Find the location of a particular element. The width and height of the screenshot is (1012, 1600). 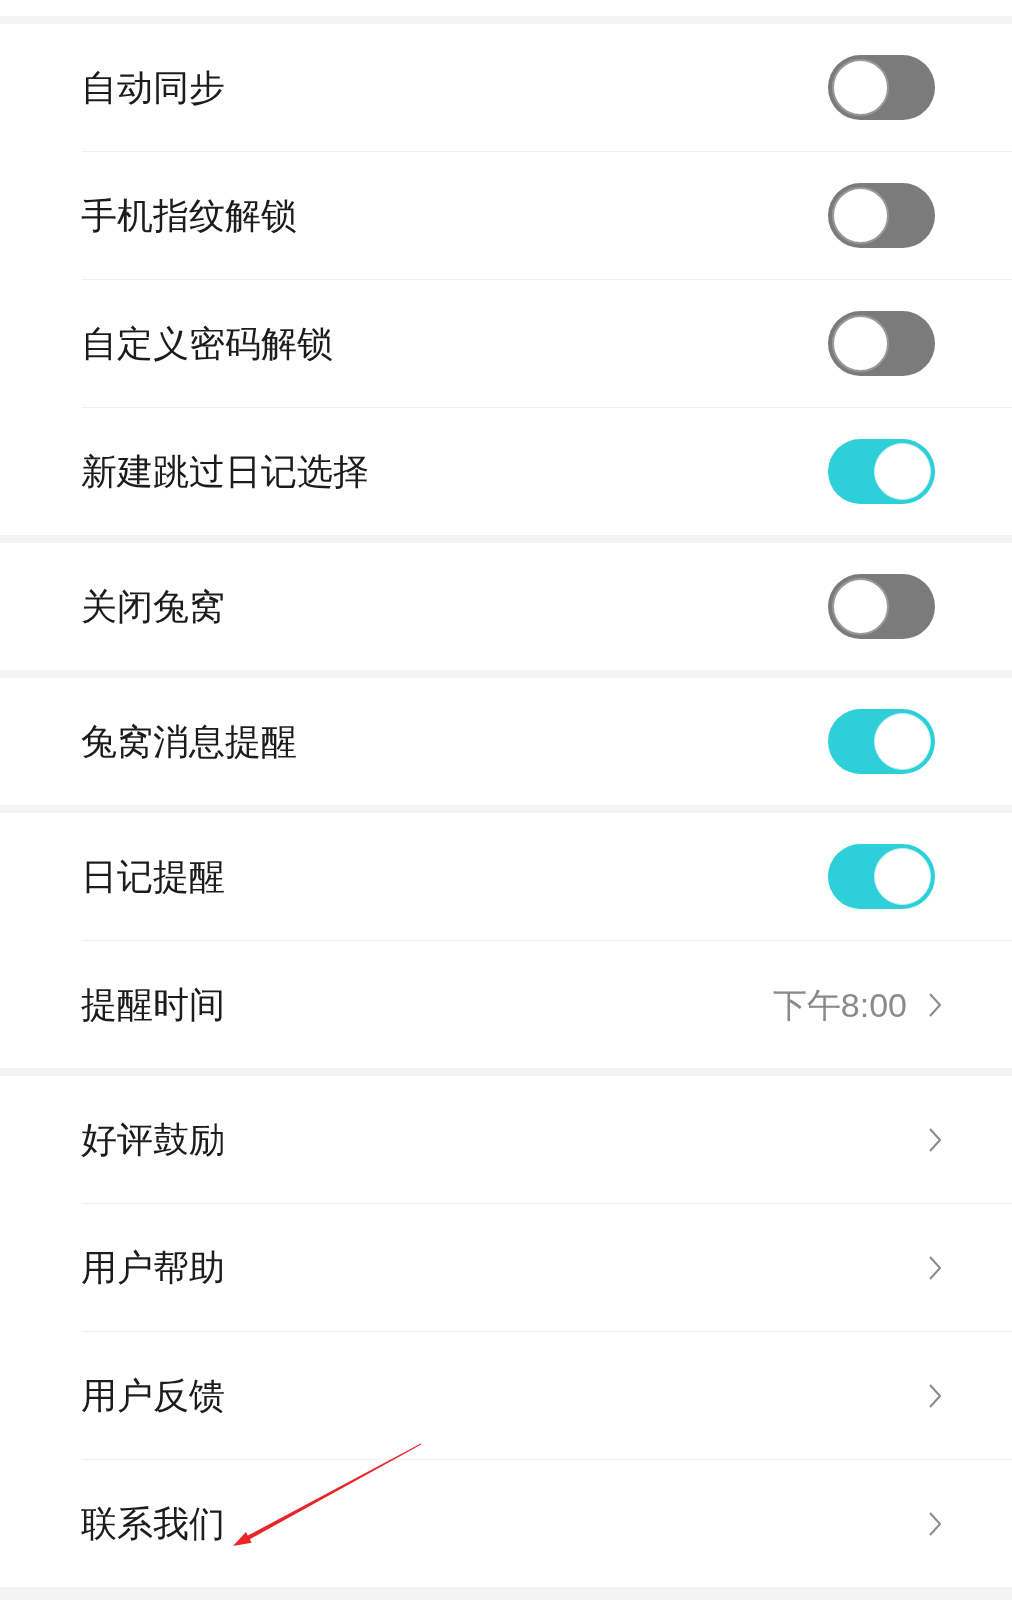

menu-item-label: 用户帮助 is located at coordinates (153, 1267).